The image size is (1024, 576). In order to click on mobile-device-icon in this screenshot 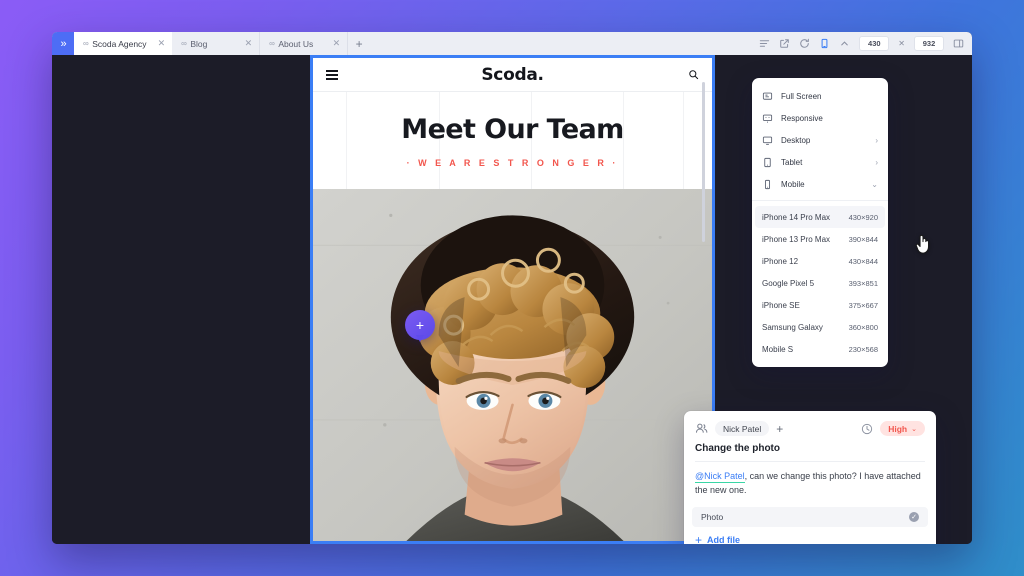, I will do `click(824, 43)`.